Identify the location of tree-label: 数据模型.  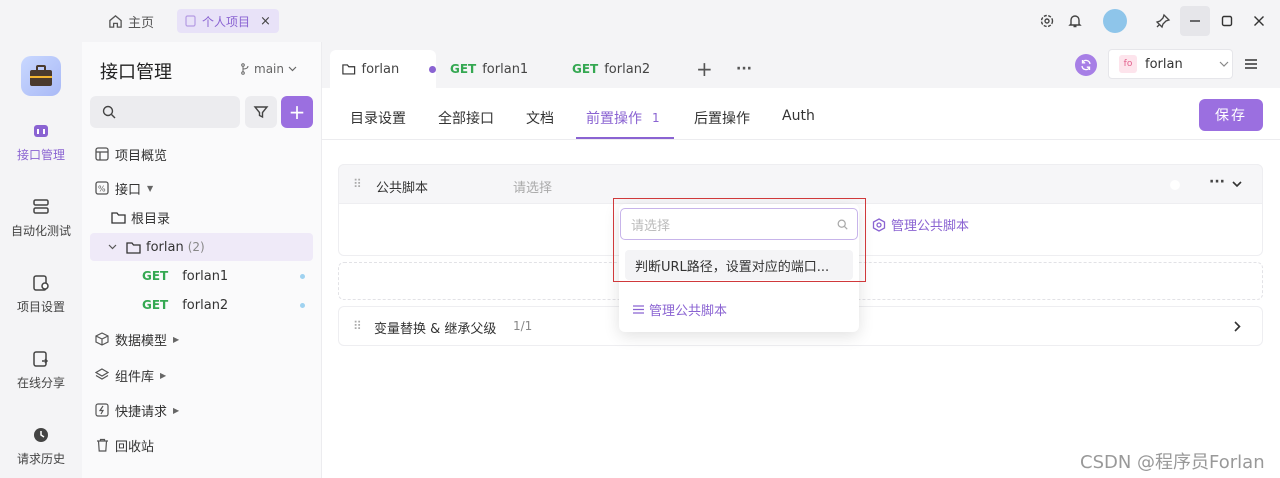
(141, 341).